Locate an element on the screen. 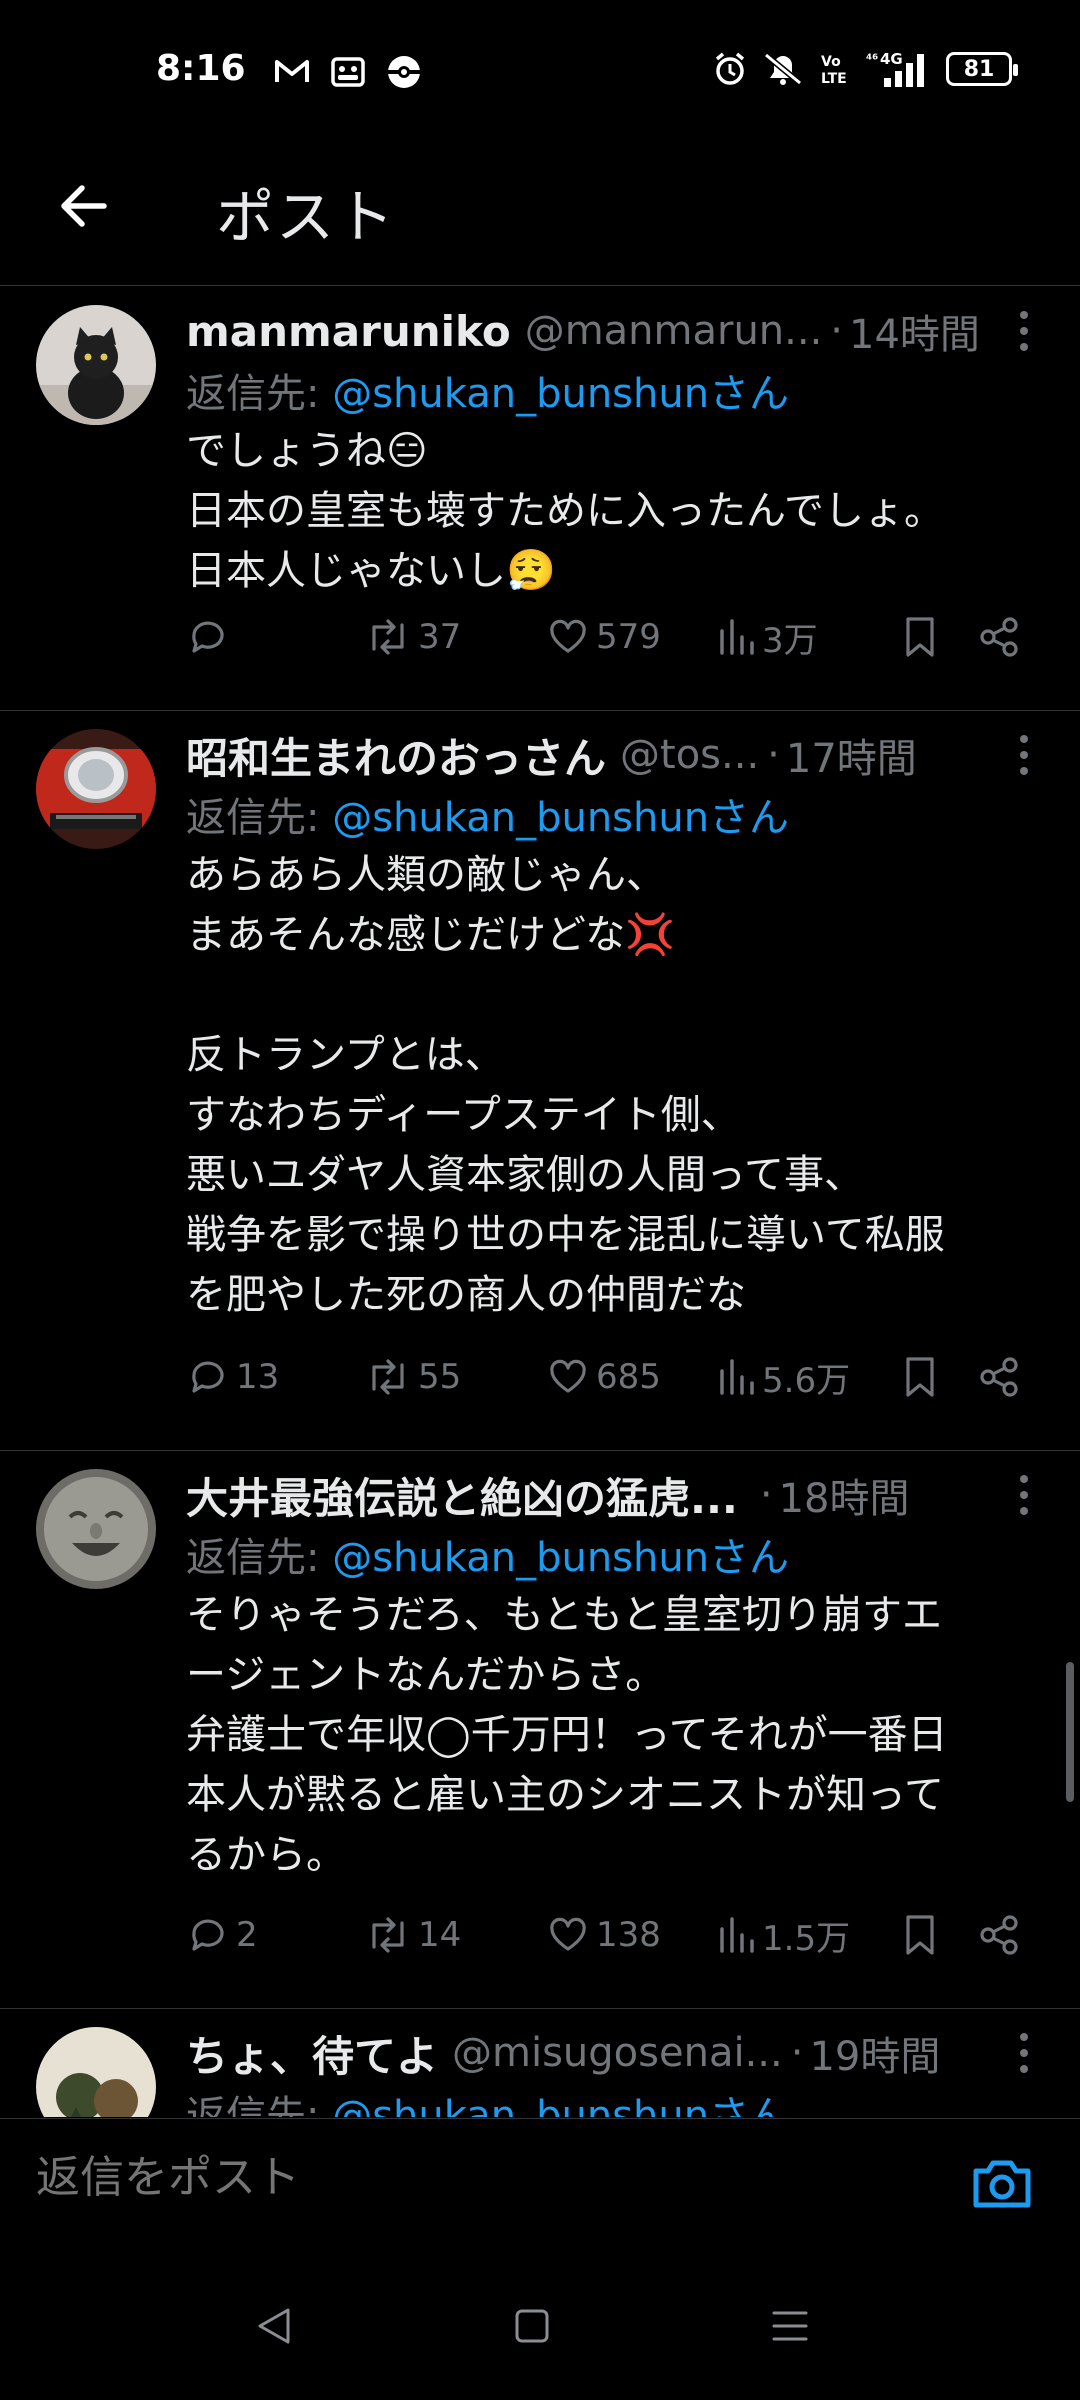 The image size is (1080, 2400). share-icon is located at coordinates (999, 637).